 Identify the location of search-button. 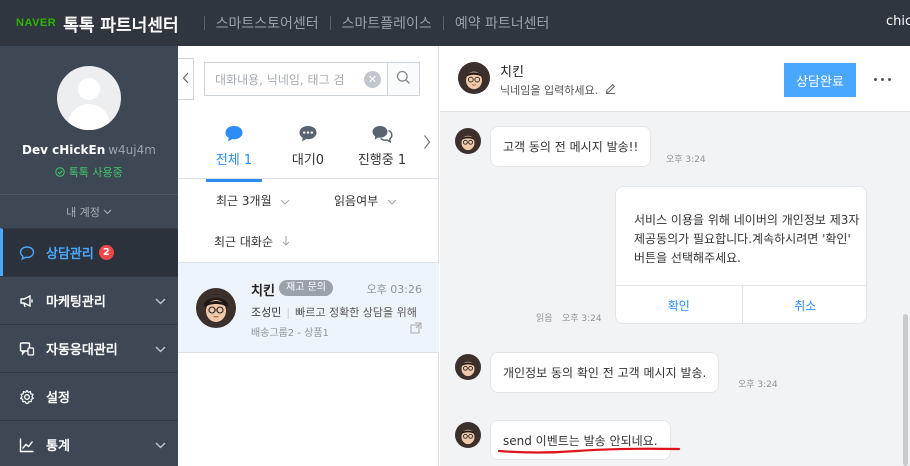
(403, 79).